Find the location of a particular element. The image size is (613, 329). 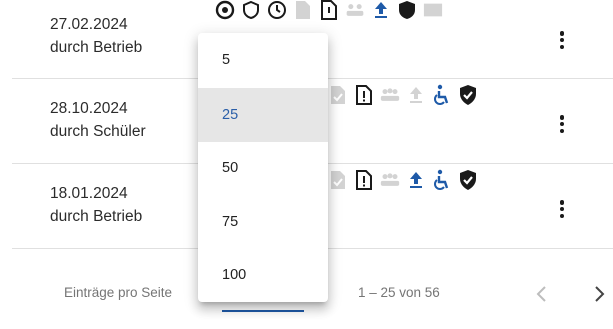

chevron-right-icon is located at coordinates (600, 294).